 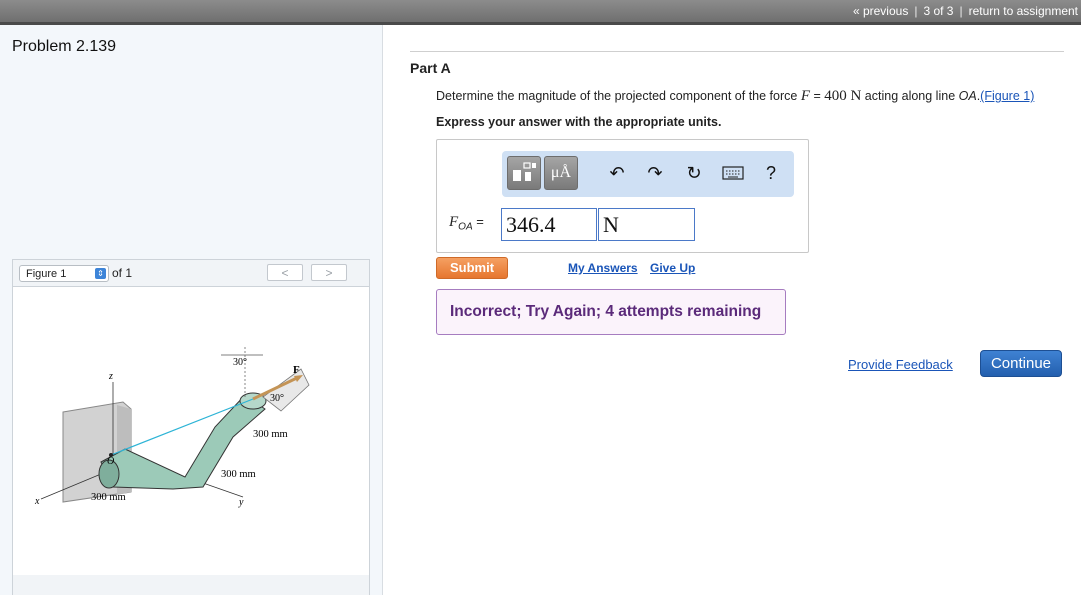 I want to click on provide-feedback-link: Provide Feedback, so click(x=900, y=364).